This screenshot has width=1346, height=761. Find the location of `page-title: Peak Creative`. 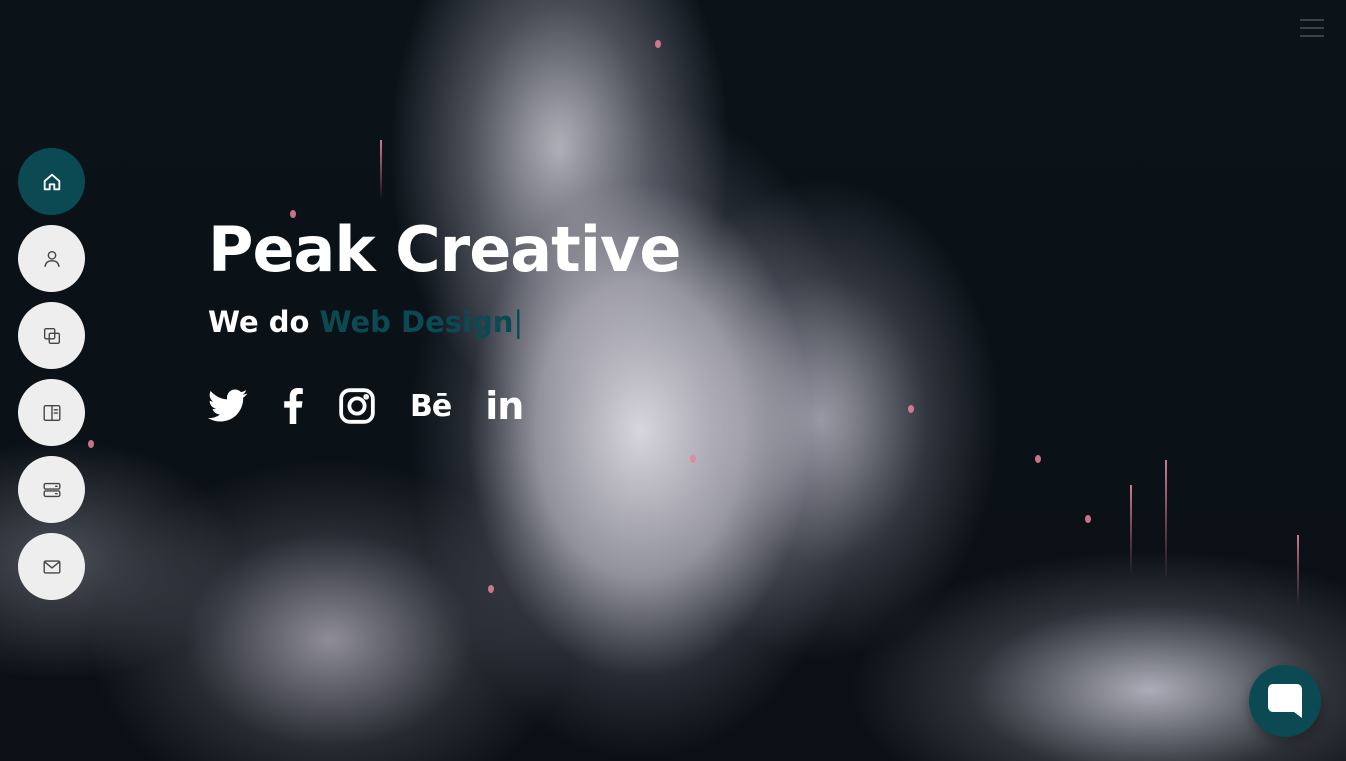

page-title: Peak Creative is located at coordinates (444, 249).